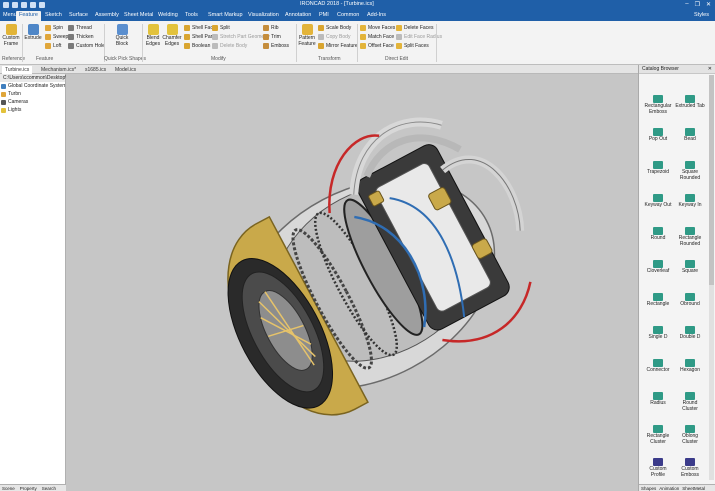 The image size is (715, 491). What do you see at coordinates (56, 37) in the screenshot?
I see `sweep-button: Sweep` at bounding box center [56, 37].